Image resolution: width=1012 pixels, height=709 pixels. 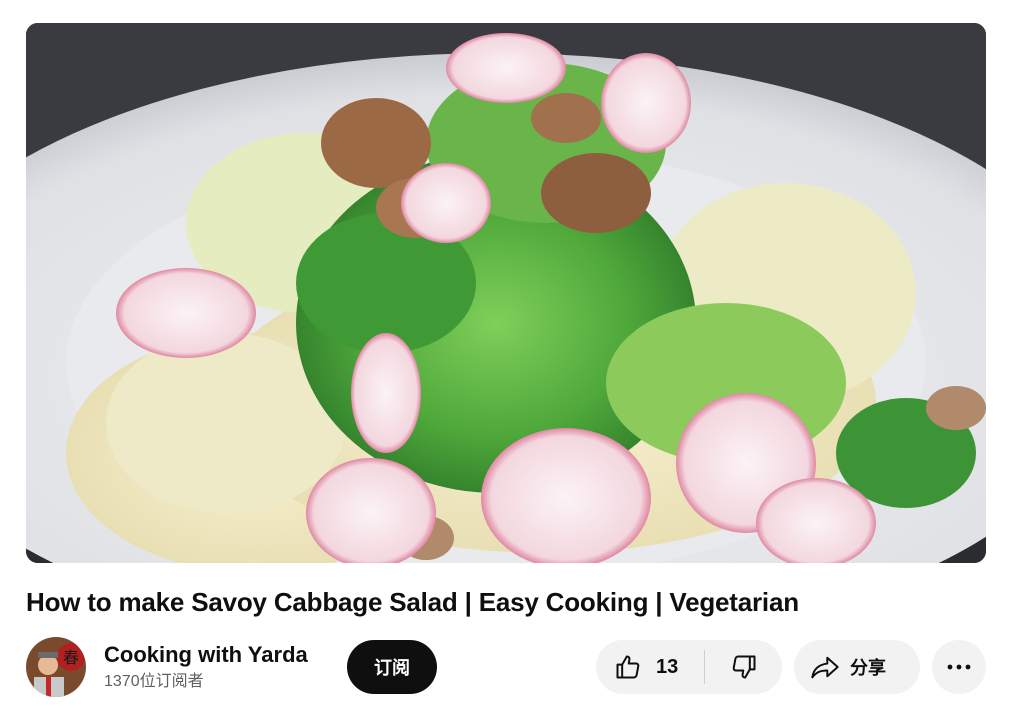 I want to click on like-count: 13, so click(x=667, y=666).